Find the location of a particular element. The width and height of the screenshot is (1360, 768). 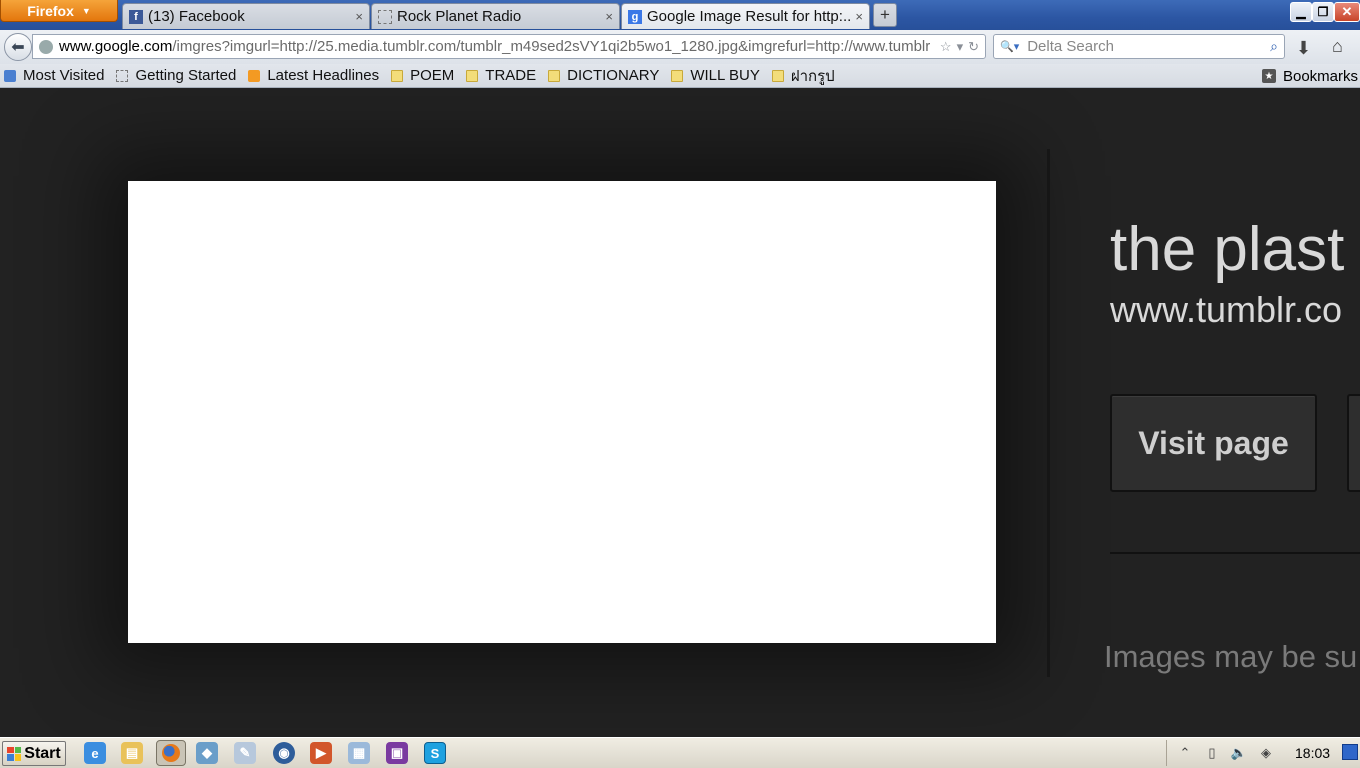

minimize-icon: ▁ is located at coordinates (1301, 12).